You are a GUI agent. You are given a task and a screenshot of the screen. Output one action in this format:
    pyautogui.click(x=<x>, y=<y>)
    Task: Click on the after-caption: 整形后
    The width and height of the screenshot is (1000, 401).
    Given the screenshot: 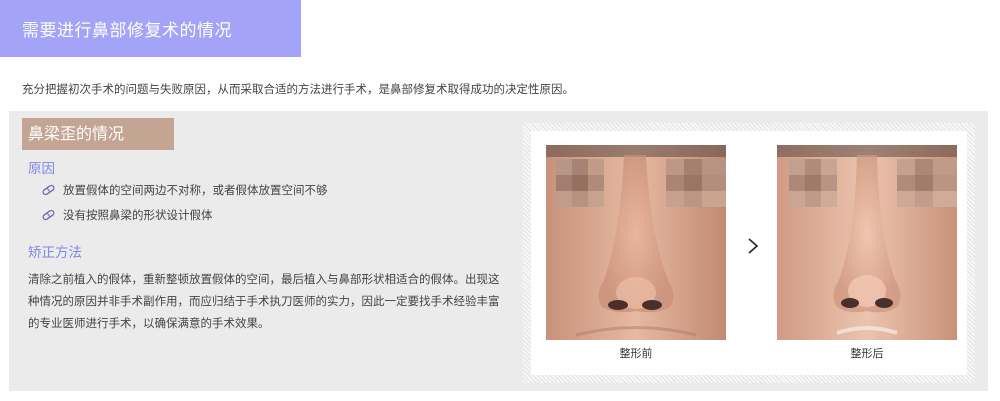 What is the action you would take?
    pyautogui.click(x=867, y=353)
    